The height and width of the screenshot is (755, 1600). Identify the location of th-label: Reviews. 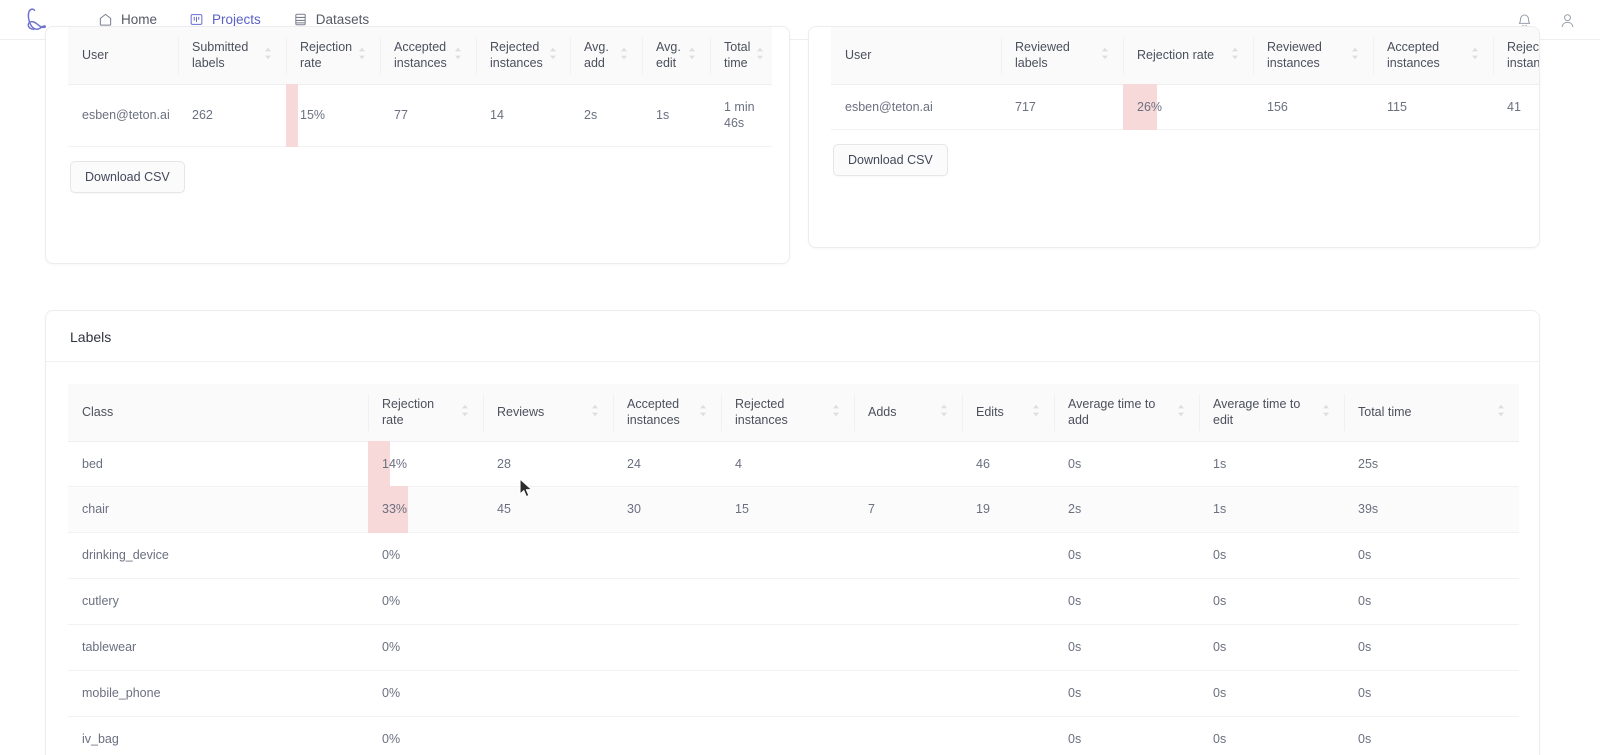
(521, 412).